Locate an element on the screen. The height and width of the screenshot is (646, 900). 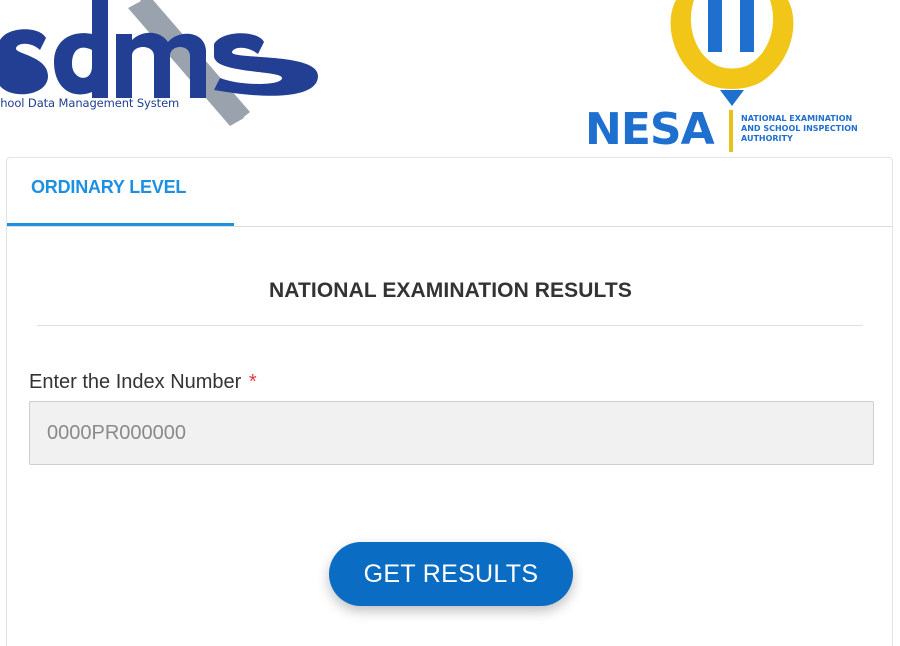
nesa-subtitle-line: AND SCHOOL INSPECTION is located at coordinates (799, 128).